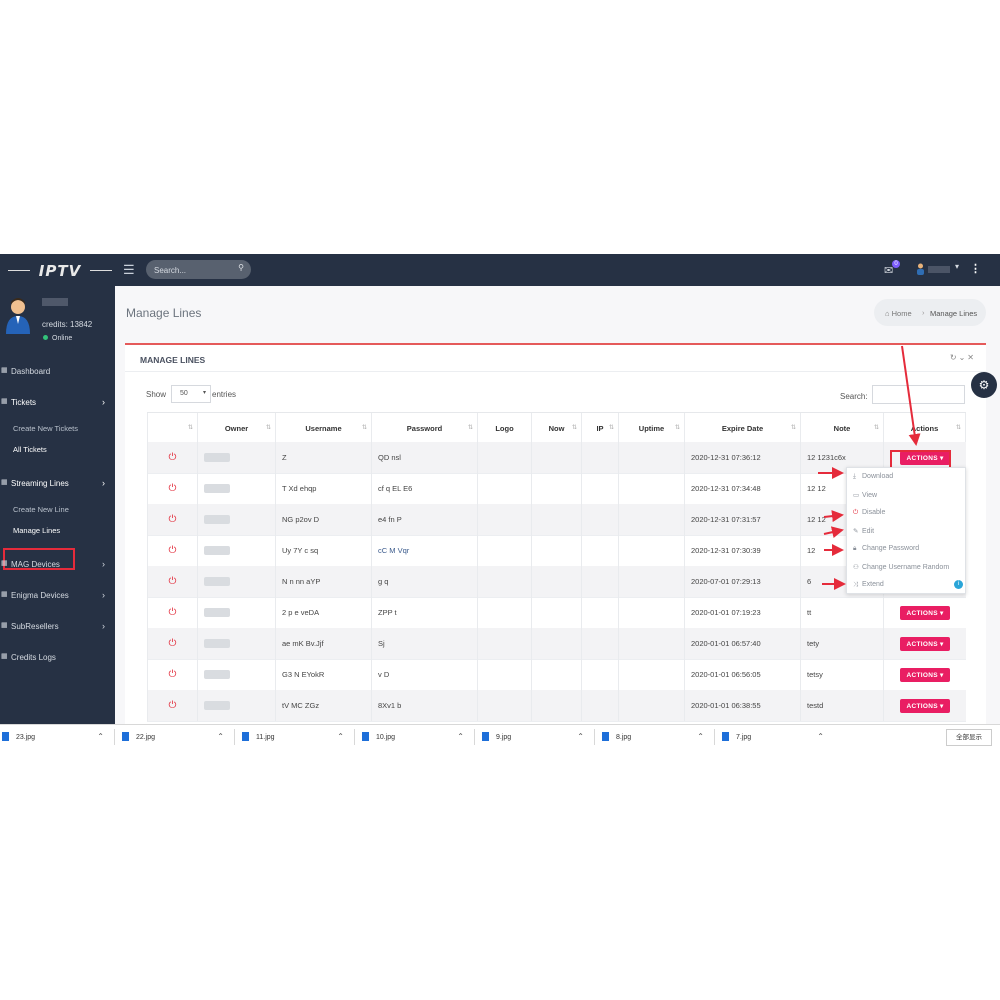  What do you see at coordinates (599, 428) in the screenshot?
I see `column-header-ip: IP ⇅` at bounding box center [599, 428].